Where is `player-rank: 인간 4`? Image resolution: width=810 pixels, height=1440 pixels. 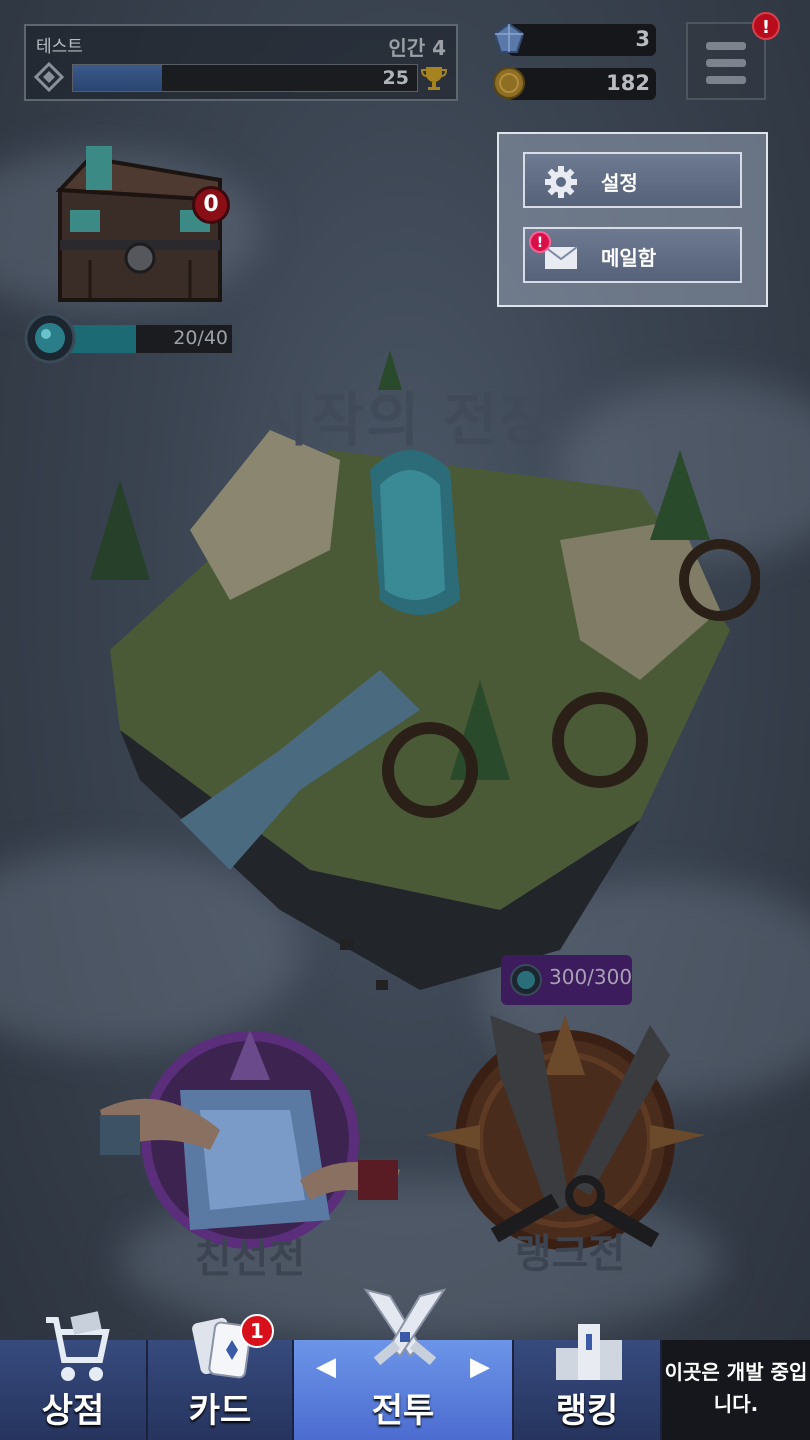 player-rank: 인간 4 is located at coordinates (417, 48).